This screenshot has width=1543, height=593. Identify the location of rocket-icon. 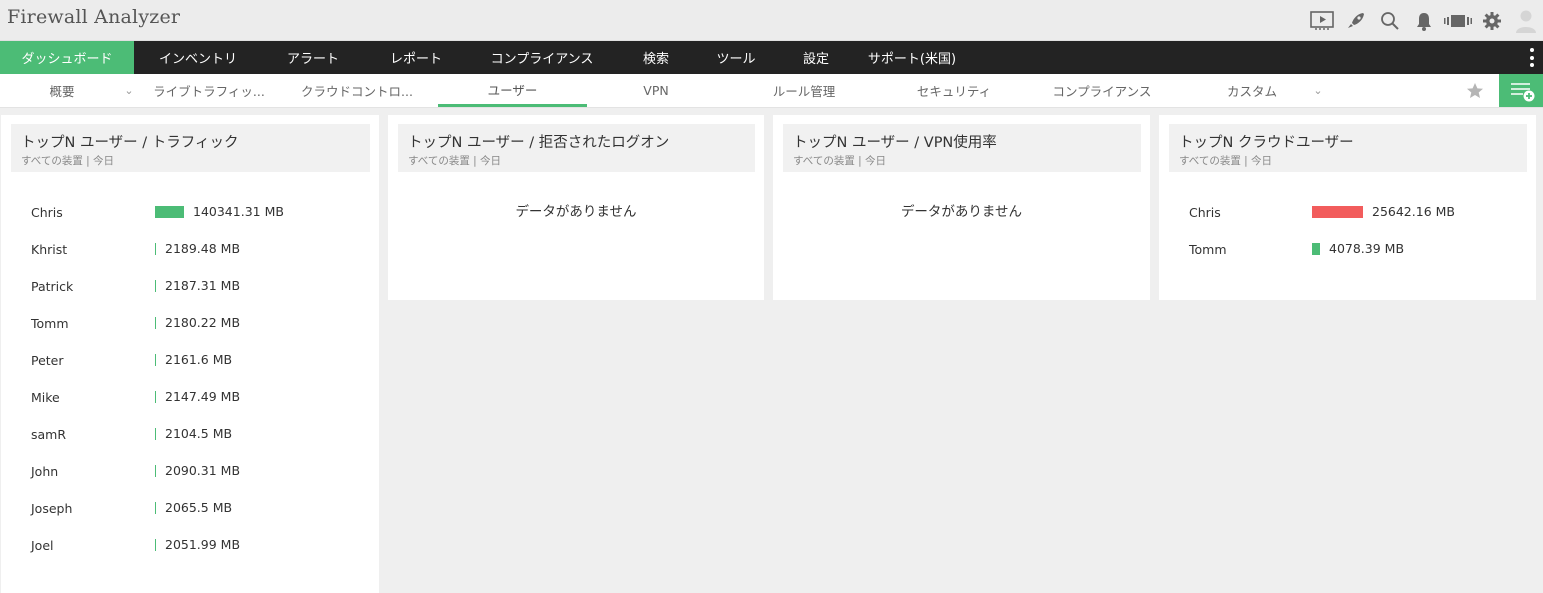
(1356, 20).